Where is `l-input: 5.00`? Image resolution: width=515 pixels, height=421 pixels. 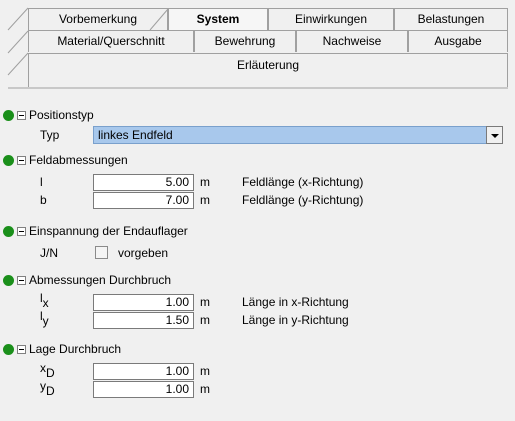 l-input: 5.00 is located at coordinates (143, 182).